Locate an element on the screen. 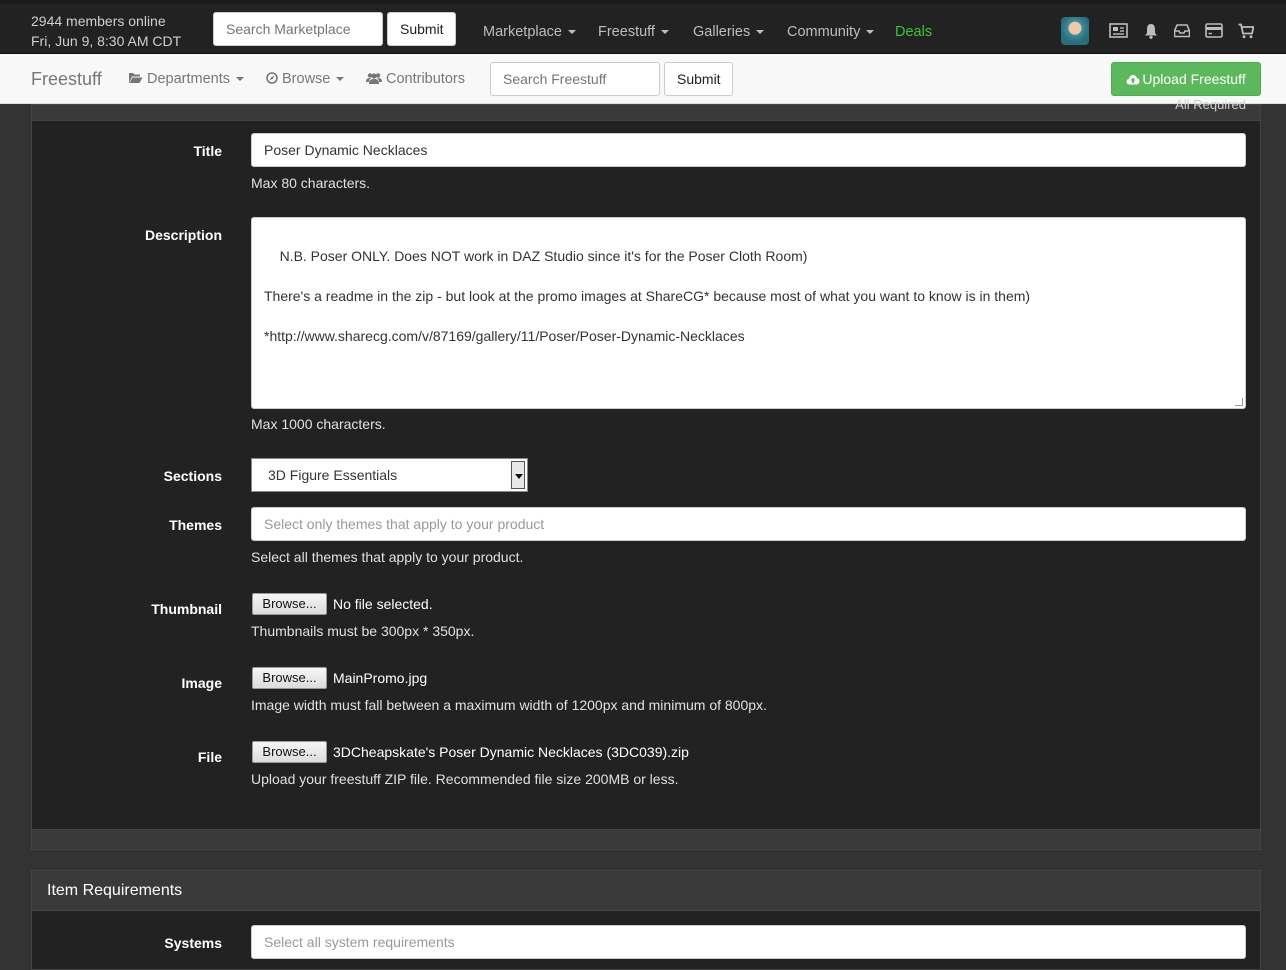 The height and width of the screenshot is (970, 1286). inbox-icon is located at coordinates (1182, 30).